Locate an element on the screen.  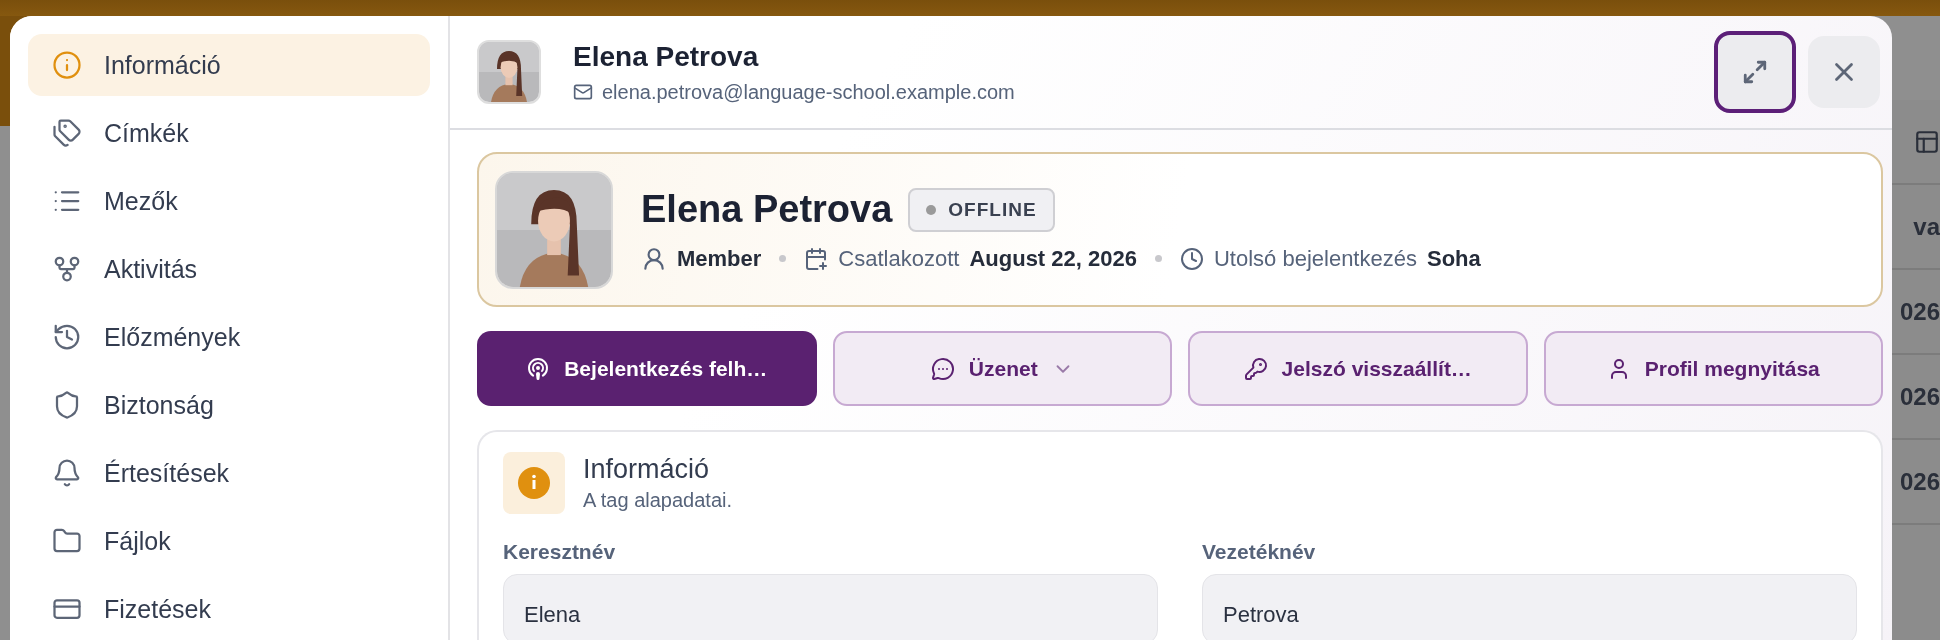
action-button: Profil megnyitása is located at coordinates (1713, 368).